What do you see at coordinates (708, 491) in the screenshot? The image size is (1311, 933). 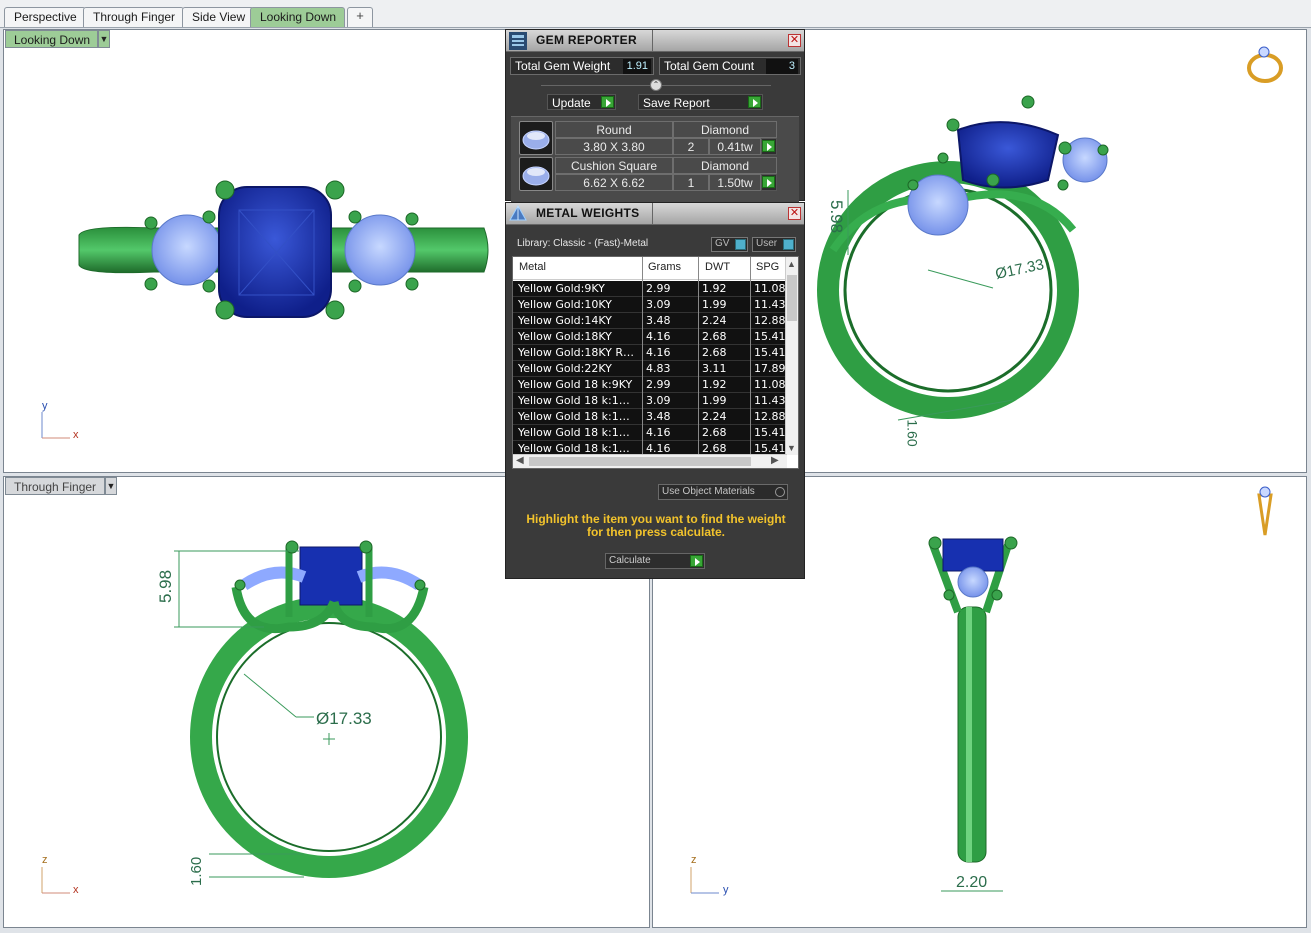 I see `use-object-materials-label: Use Object Materials` at bounding box center [708, 491].